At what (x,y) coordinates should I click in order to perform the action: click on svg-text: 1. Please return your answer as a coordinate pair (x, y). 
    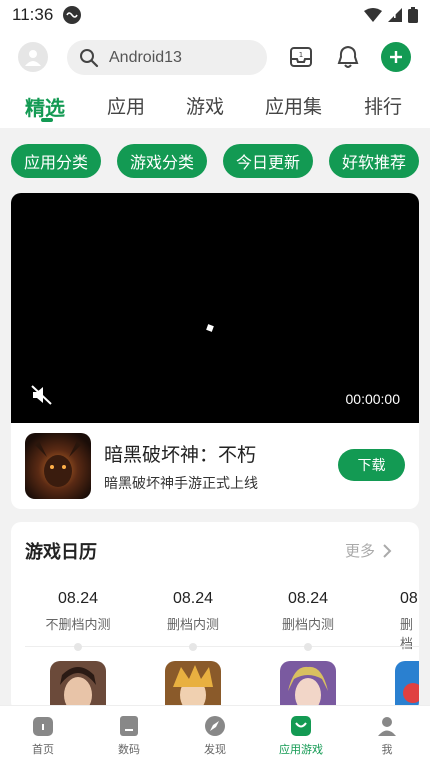
    Looking at the image, I should click on (301, 55).